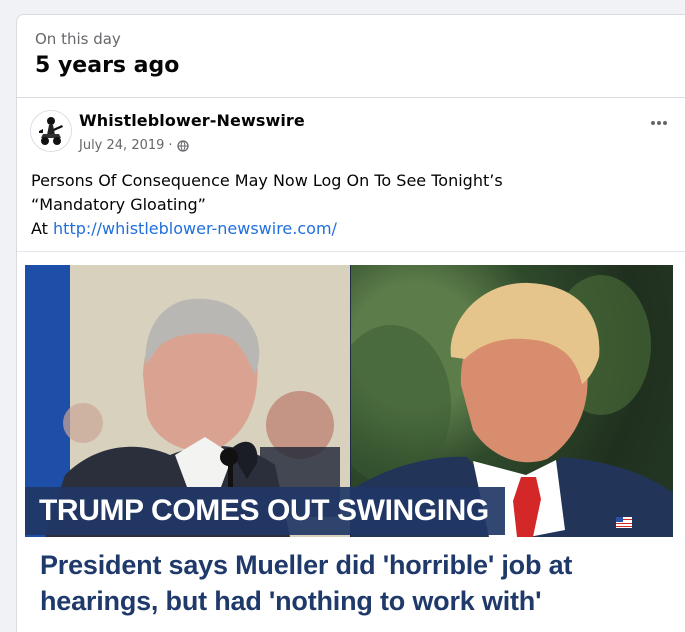  Describe the element at coordinates (351, 56) in the screenshot. I see `memory-header: On this day 5 years ago` at that location.